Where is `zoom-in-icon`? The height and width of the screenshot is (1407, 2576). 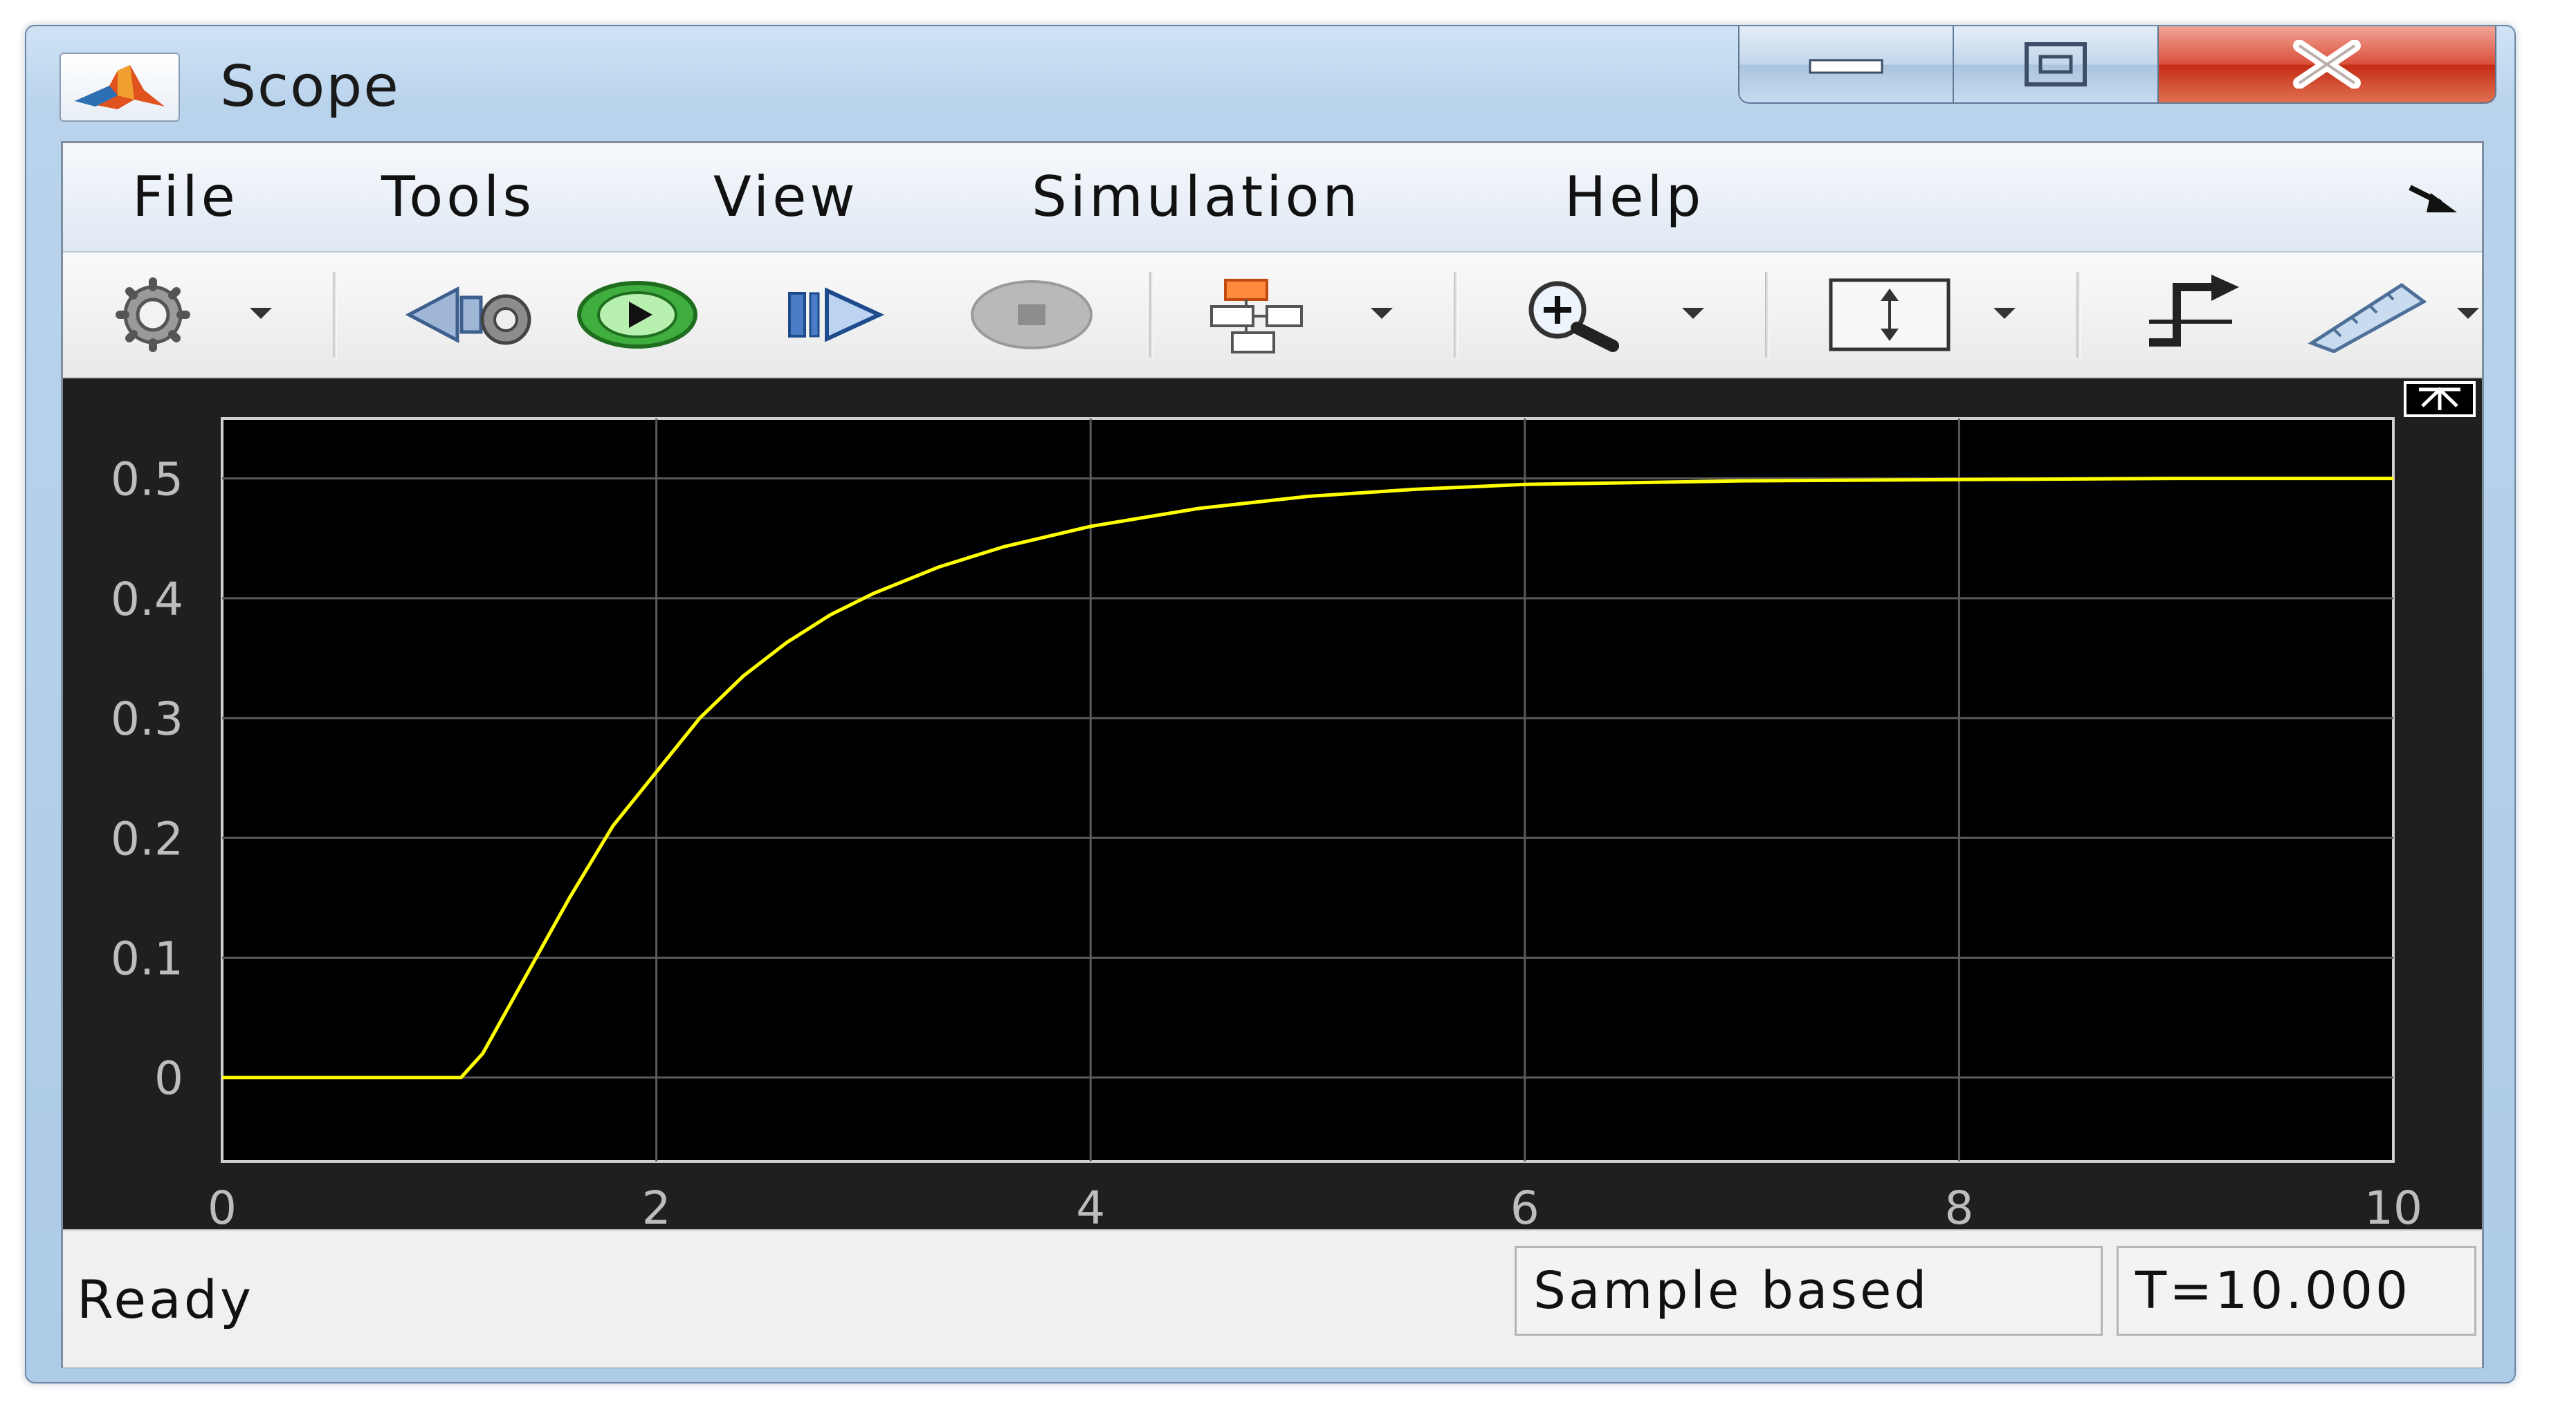 zoom-in-icon is located at coordinates (1574, 317).